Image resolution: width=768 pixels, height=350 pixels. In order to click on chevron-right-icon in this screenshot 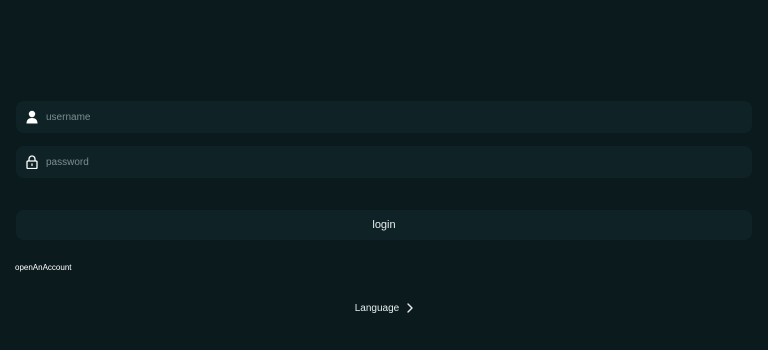, I will do `click(410, 308)`.